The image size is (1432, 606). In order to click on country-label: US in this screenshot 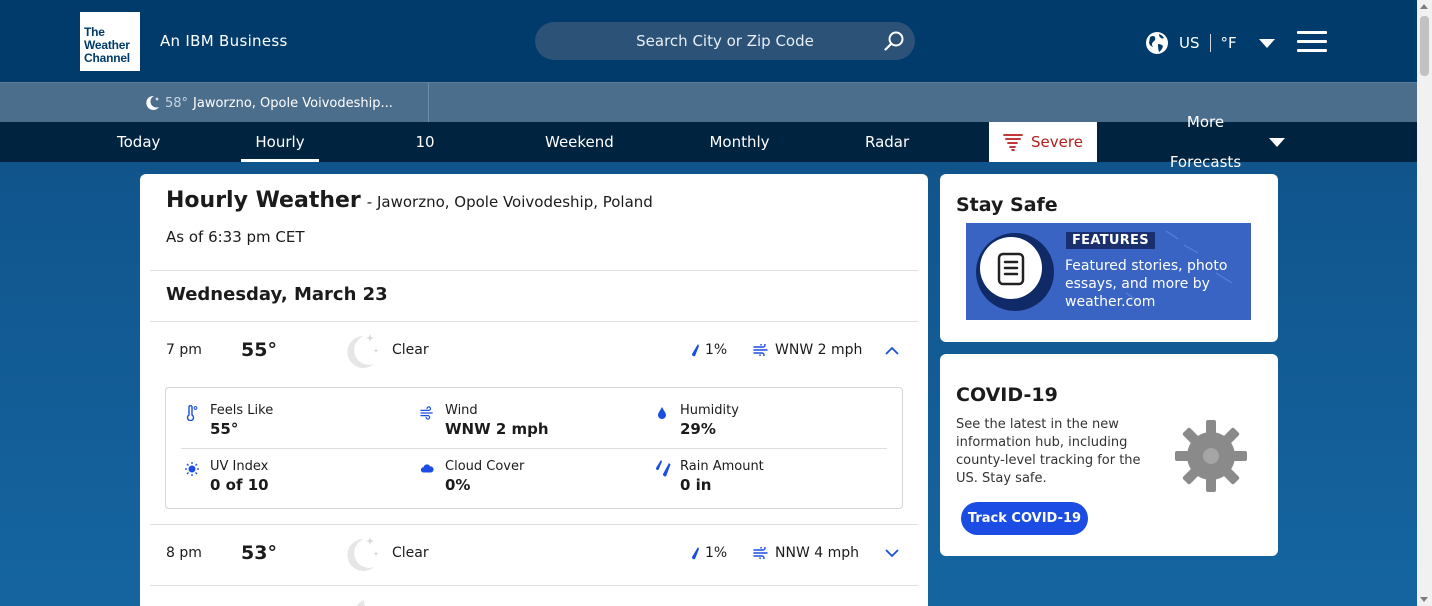, I will do `click(1189, 43)`.